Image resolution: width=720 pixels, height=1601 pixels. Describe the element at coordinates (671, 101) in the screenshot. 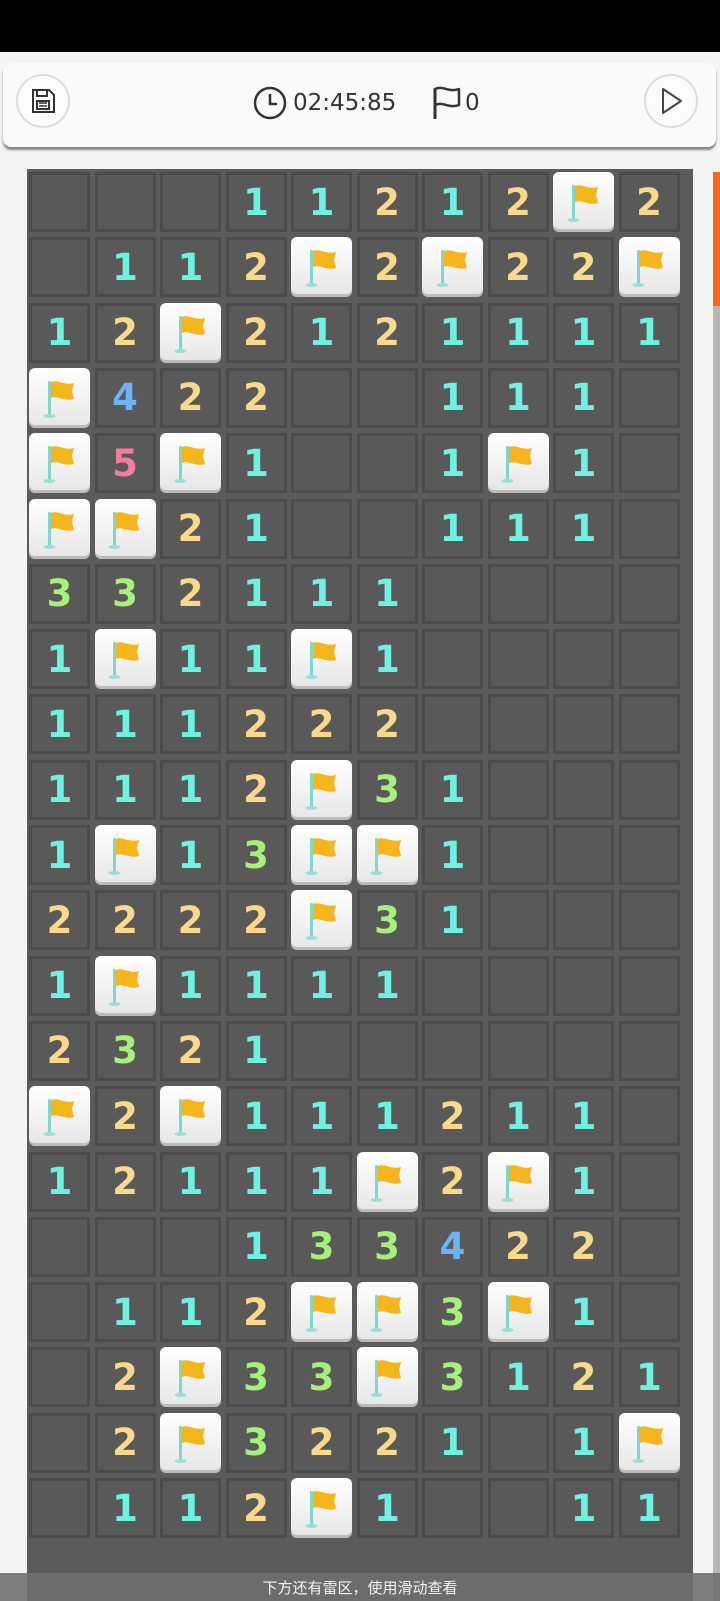

I see `play-button` at that location.